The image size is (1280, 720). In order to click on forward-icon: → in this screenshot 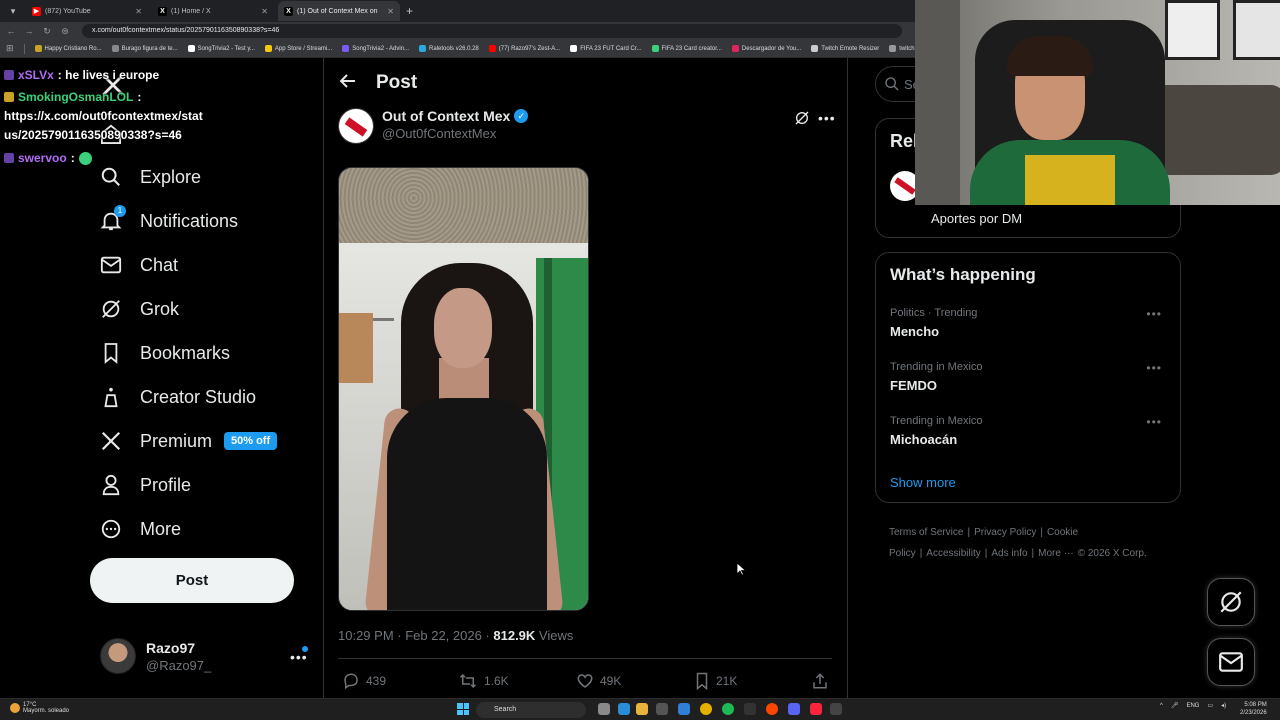, I will do `click(29, 31)`.